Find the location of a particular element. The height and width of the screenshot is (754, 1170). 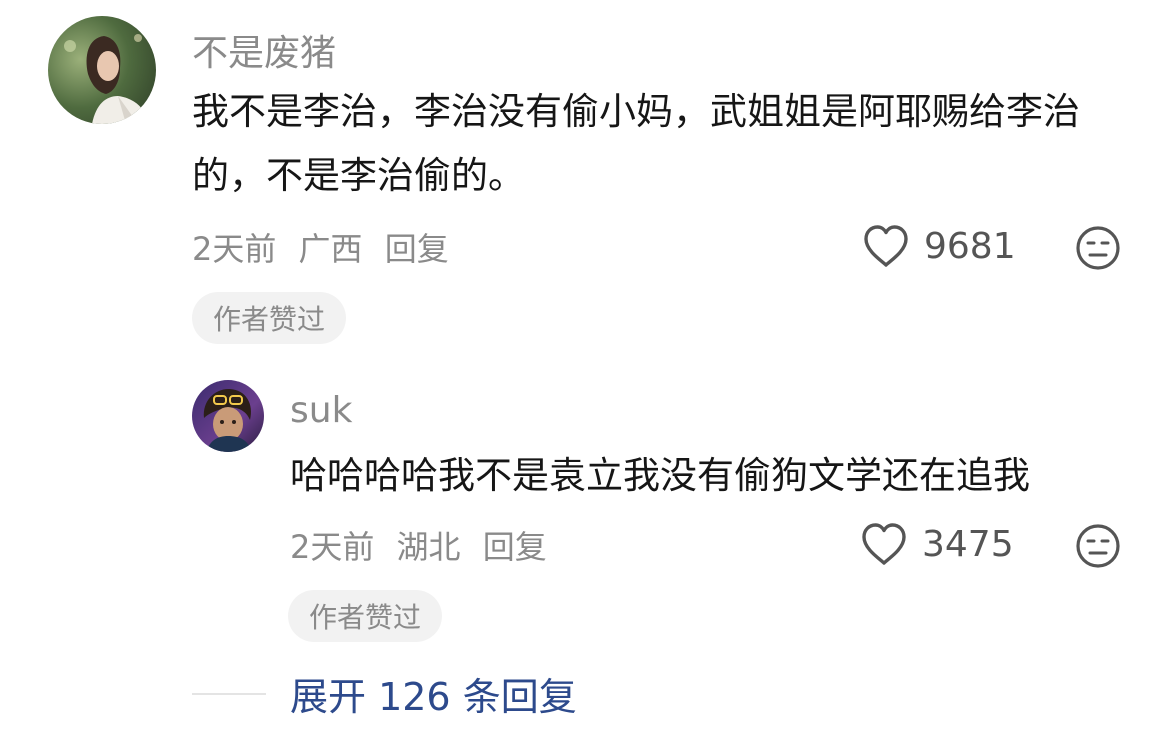

like-button: 3475 is located at coordinates (937, 544).